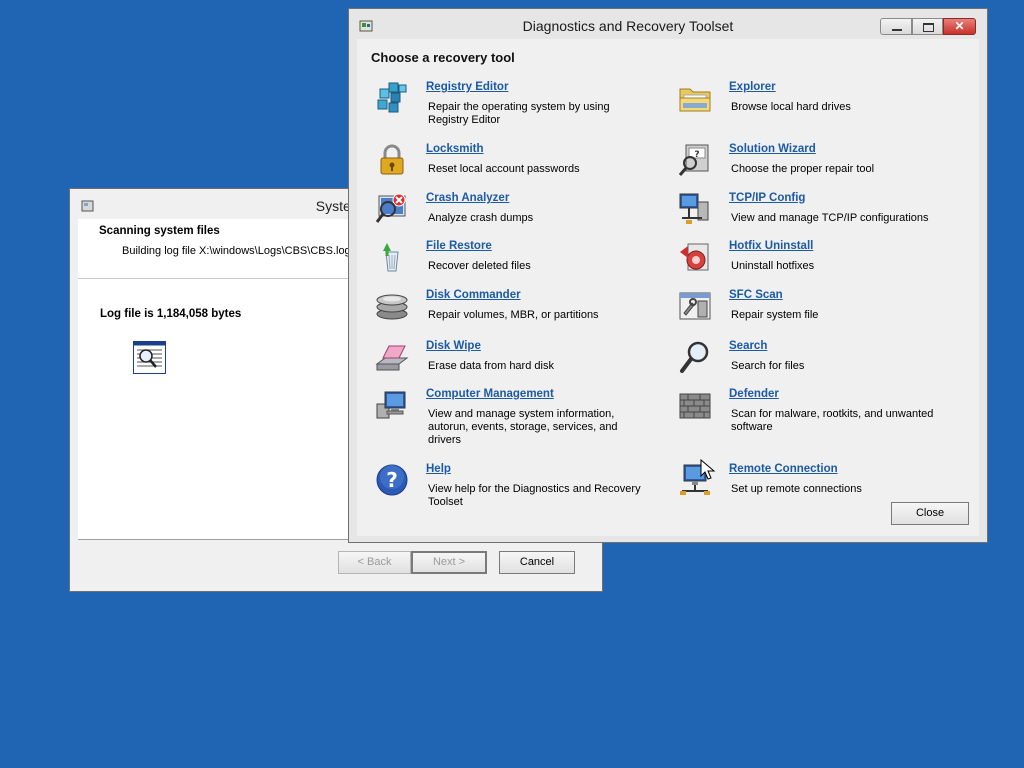 The image size is (1024, 768). I want to click on next-button: Next >, so click(449, 562).